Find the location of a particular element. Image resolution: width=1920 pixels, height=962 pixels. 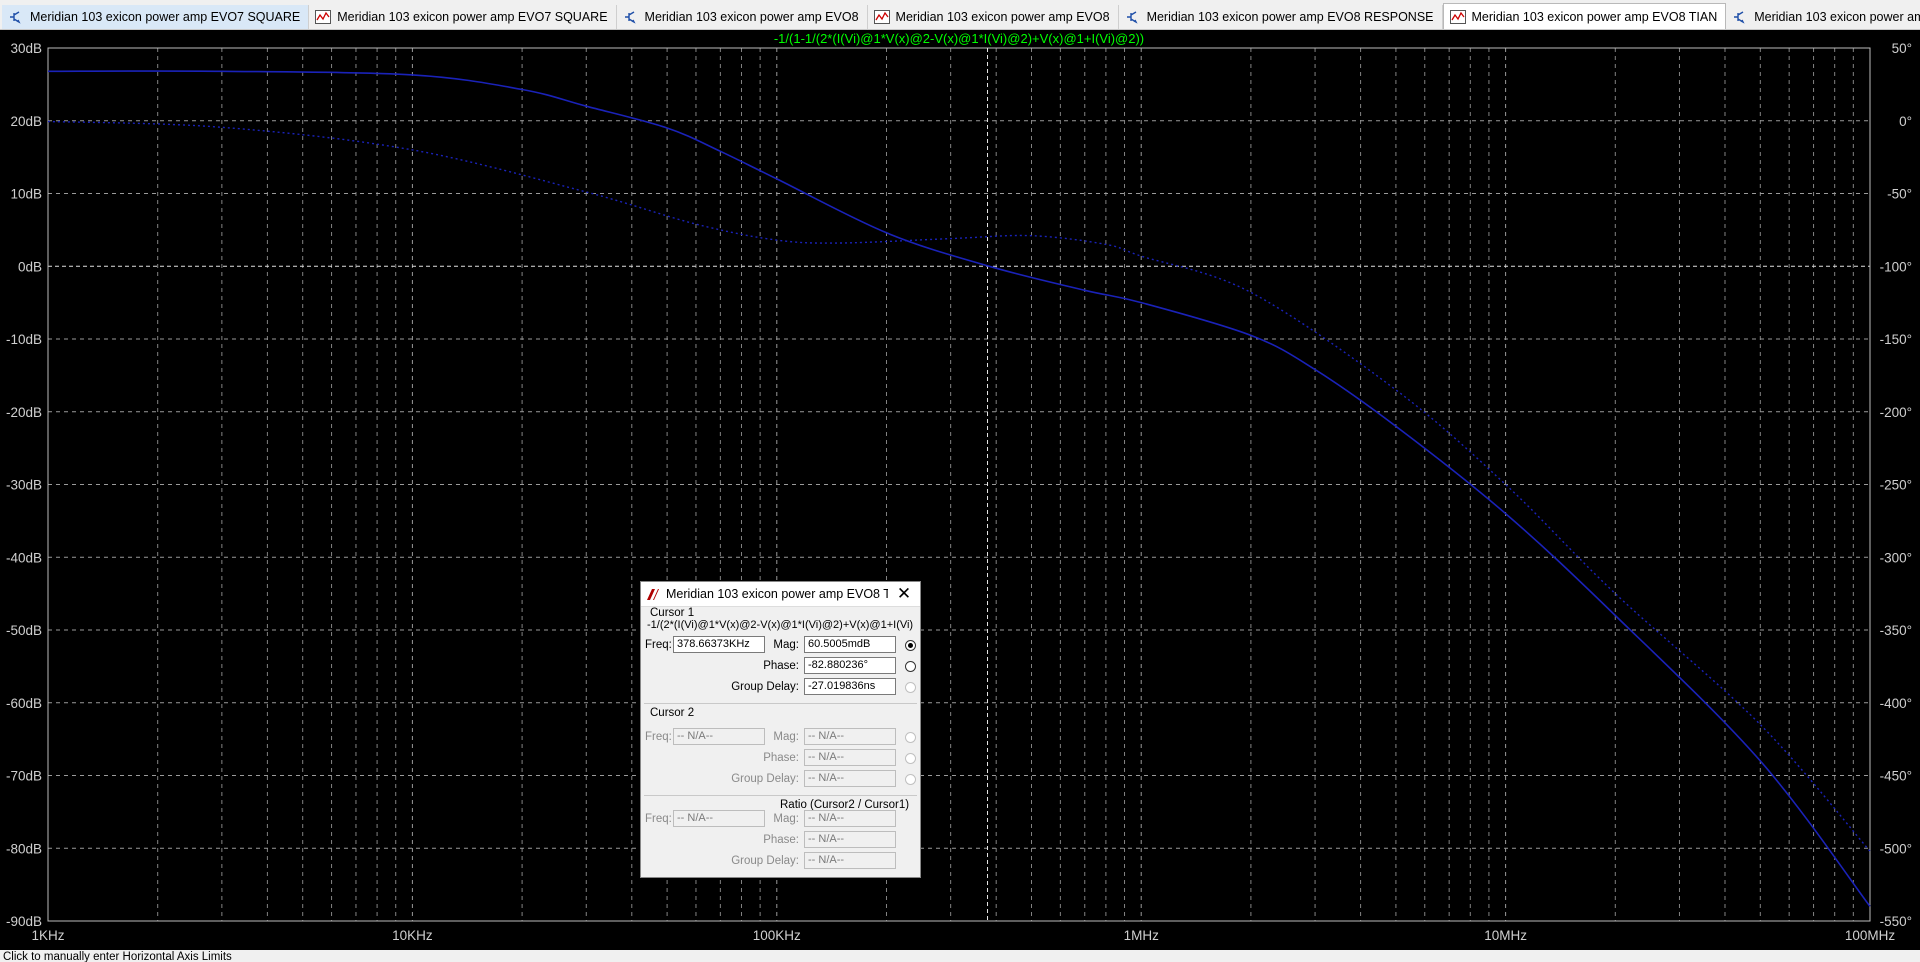

ratio-mag-field: -- N/A-- is located at coordinates (850, 818).